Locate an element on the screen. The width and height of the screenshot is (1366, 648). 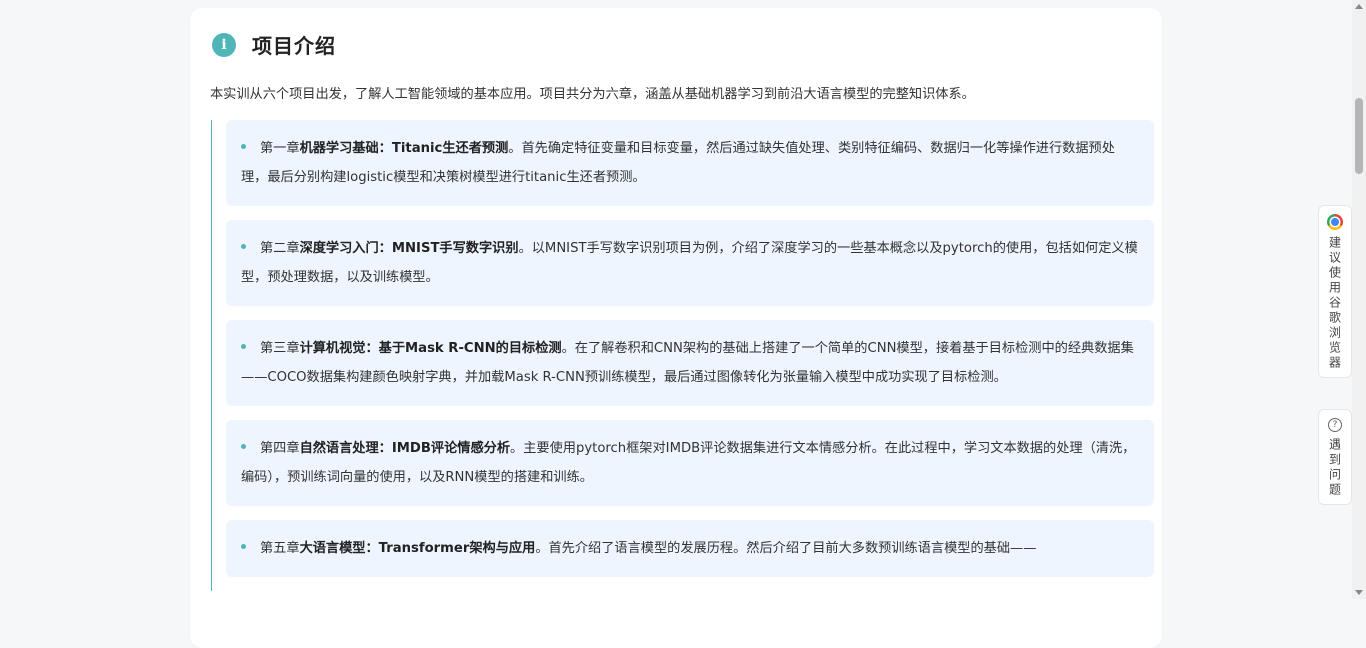
page-scrollbar is located at coordinates (1359, 299).